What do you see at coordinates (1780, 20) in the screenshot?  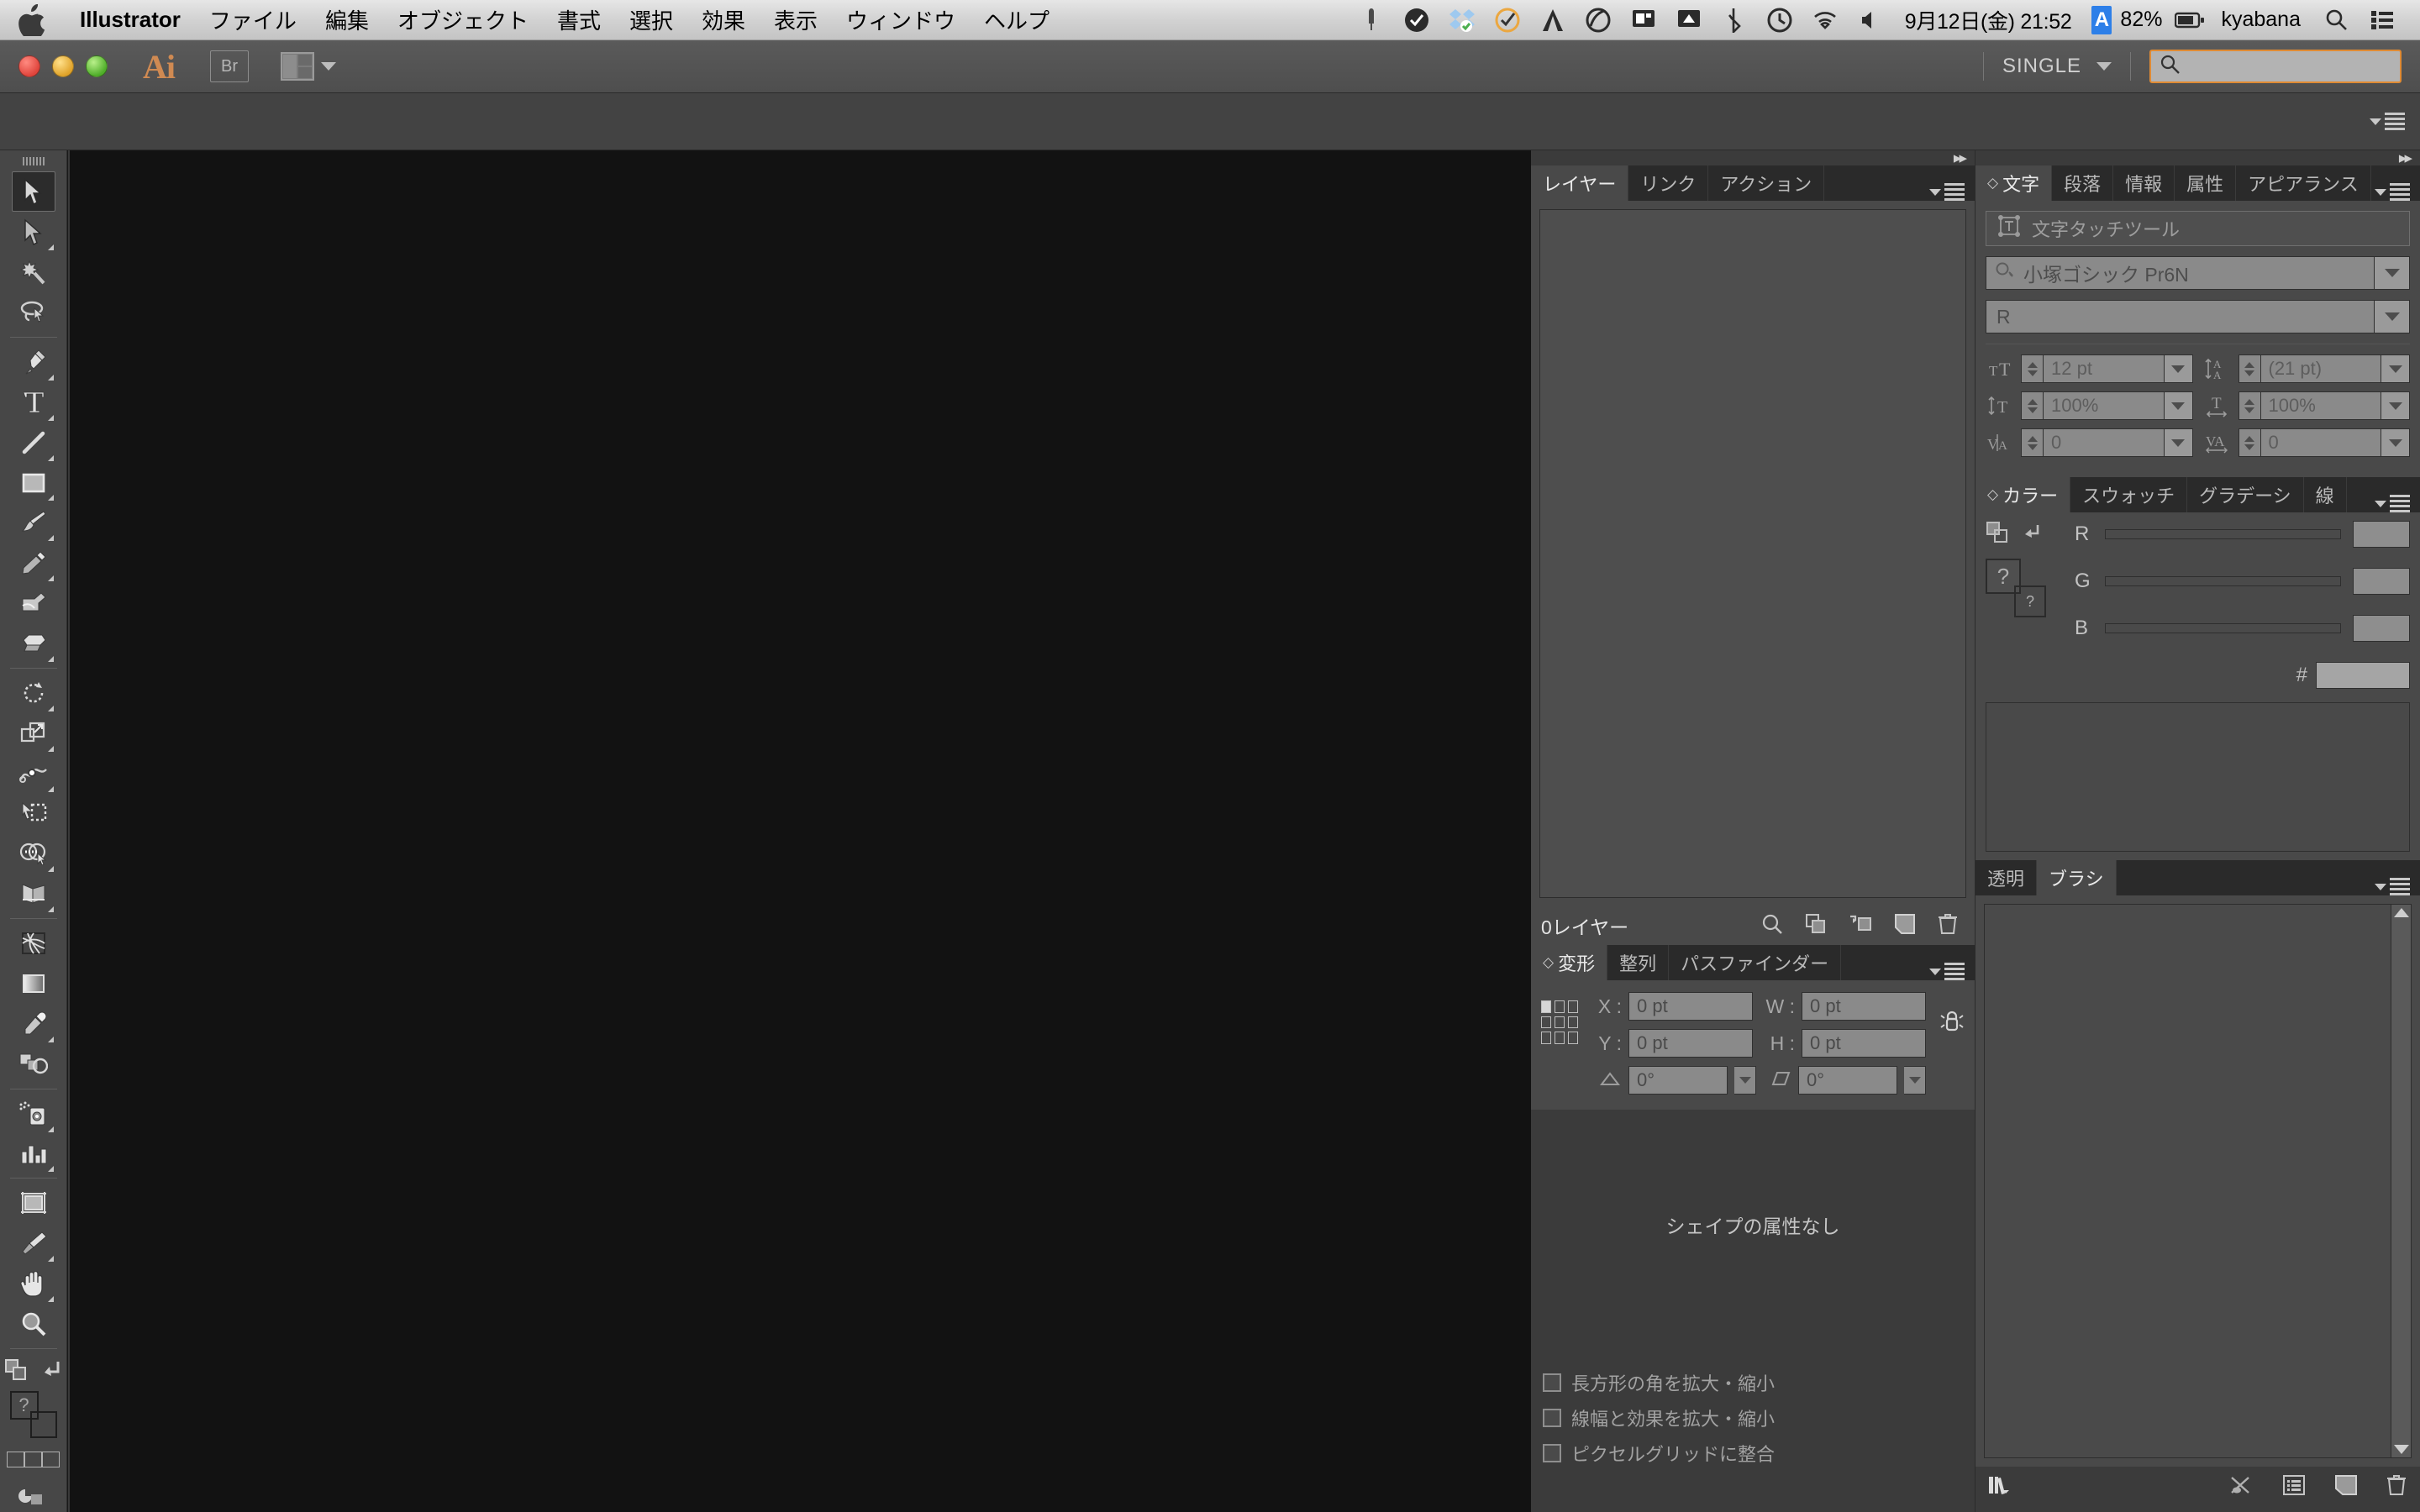 I see `timemachine-icon` at bounding box center [1780, 20].